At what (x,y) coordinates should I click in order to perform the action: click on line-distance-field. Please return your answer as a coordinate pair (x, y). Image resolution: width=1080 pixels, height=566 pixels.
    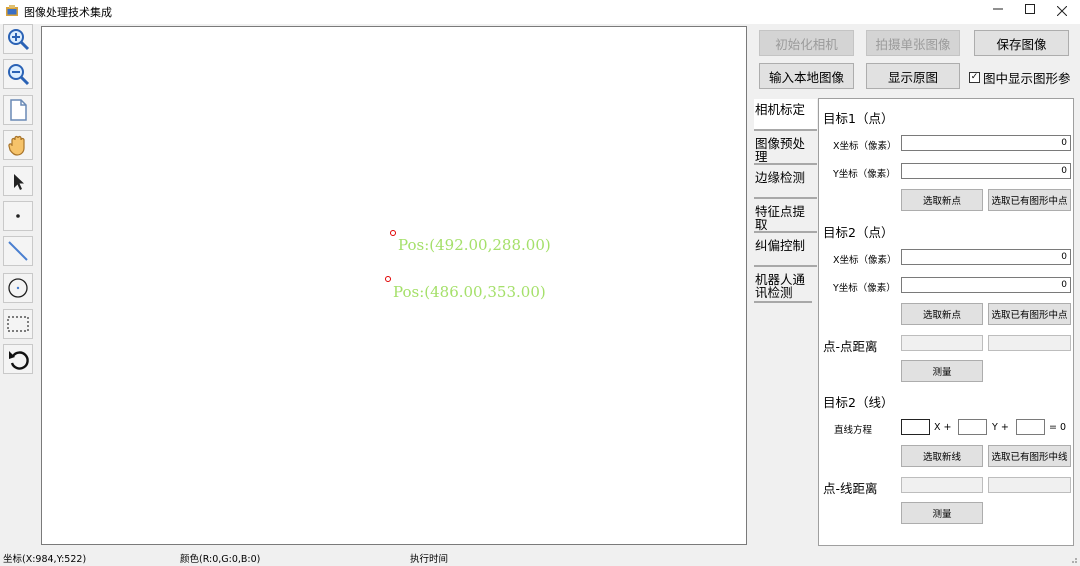
    Looking at the image, I should click on (942, 485).